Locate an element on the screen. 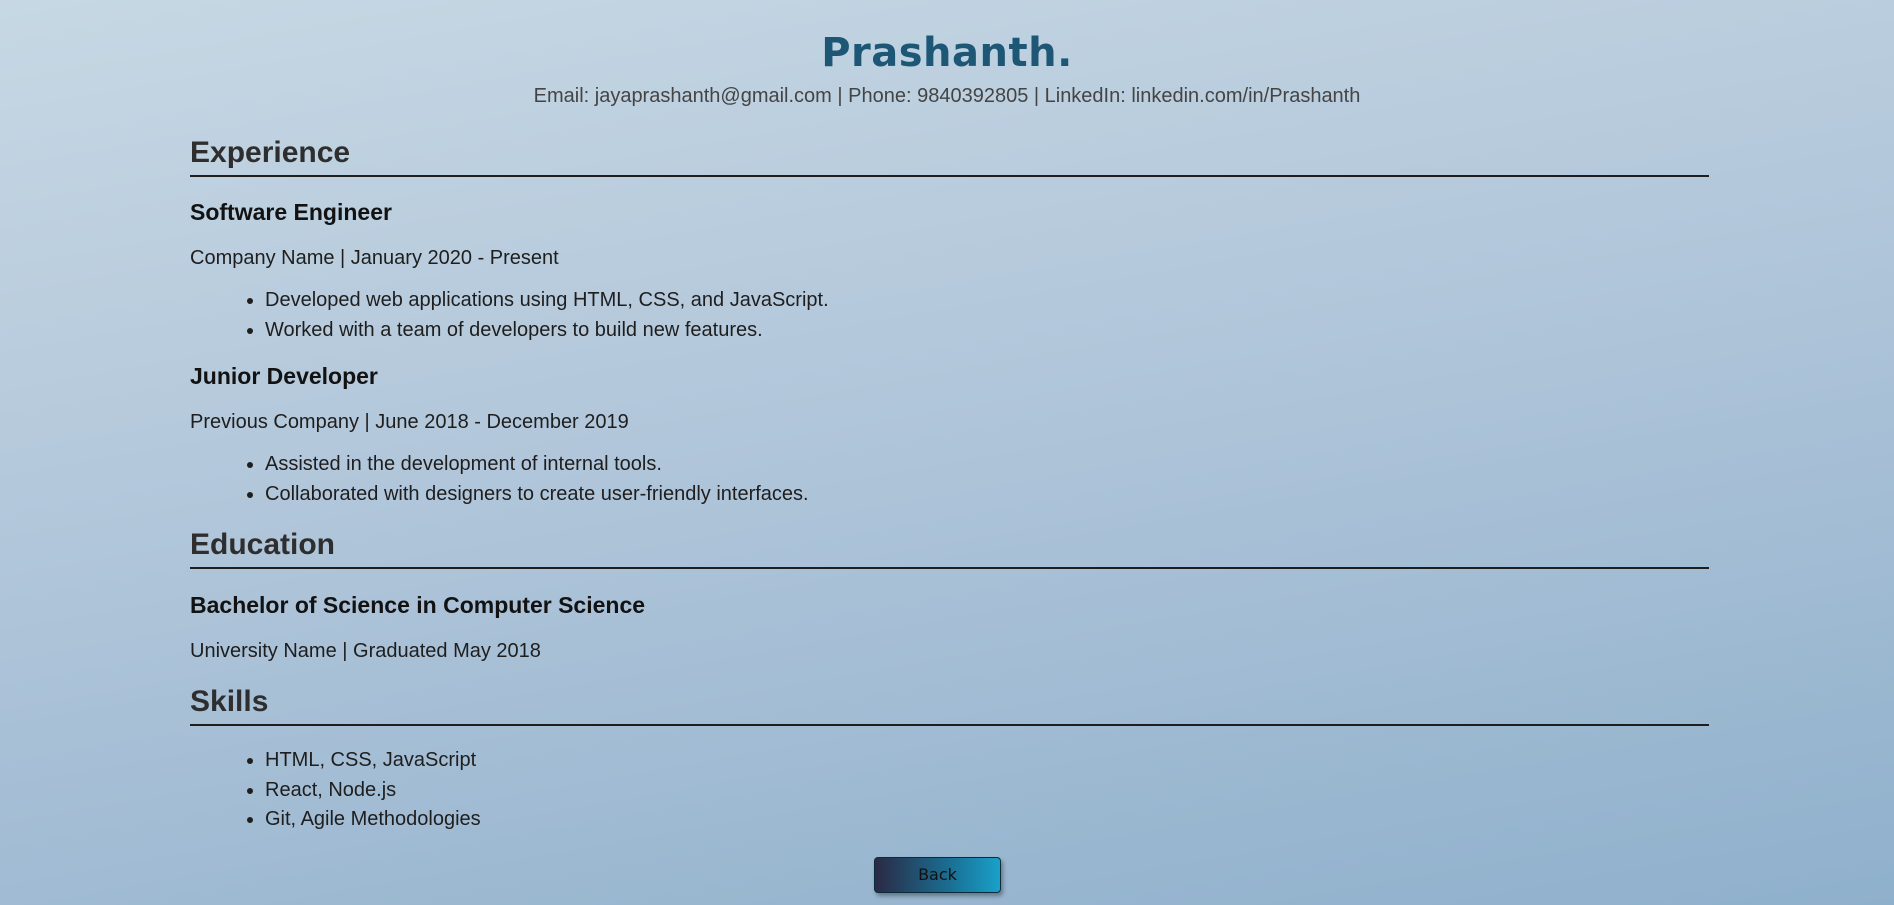 The image size is (1894, 905). back-button: Back is located at coordinates (937, 875).